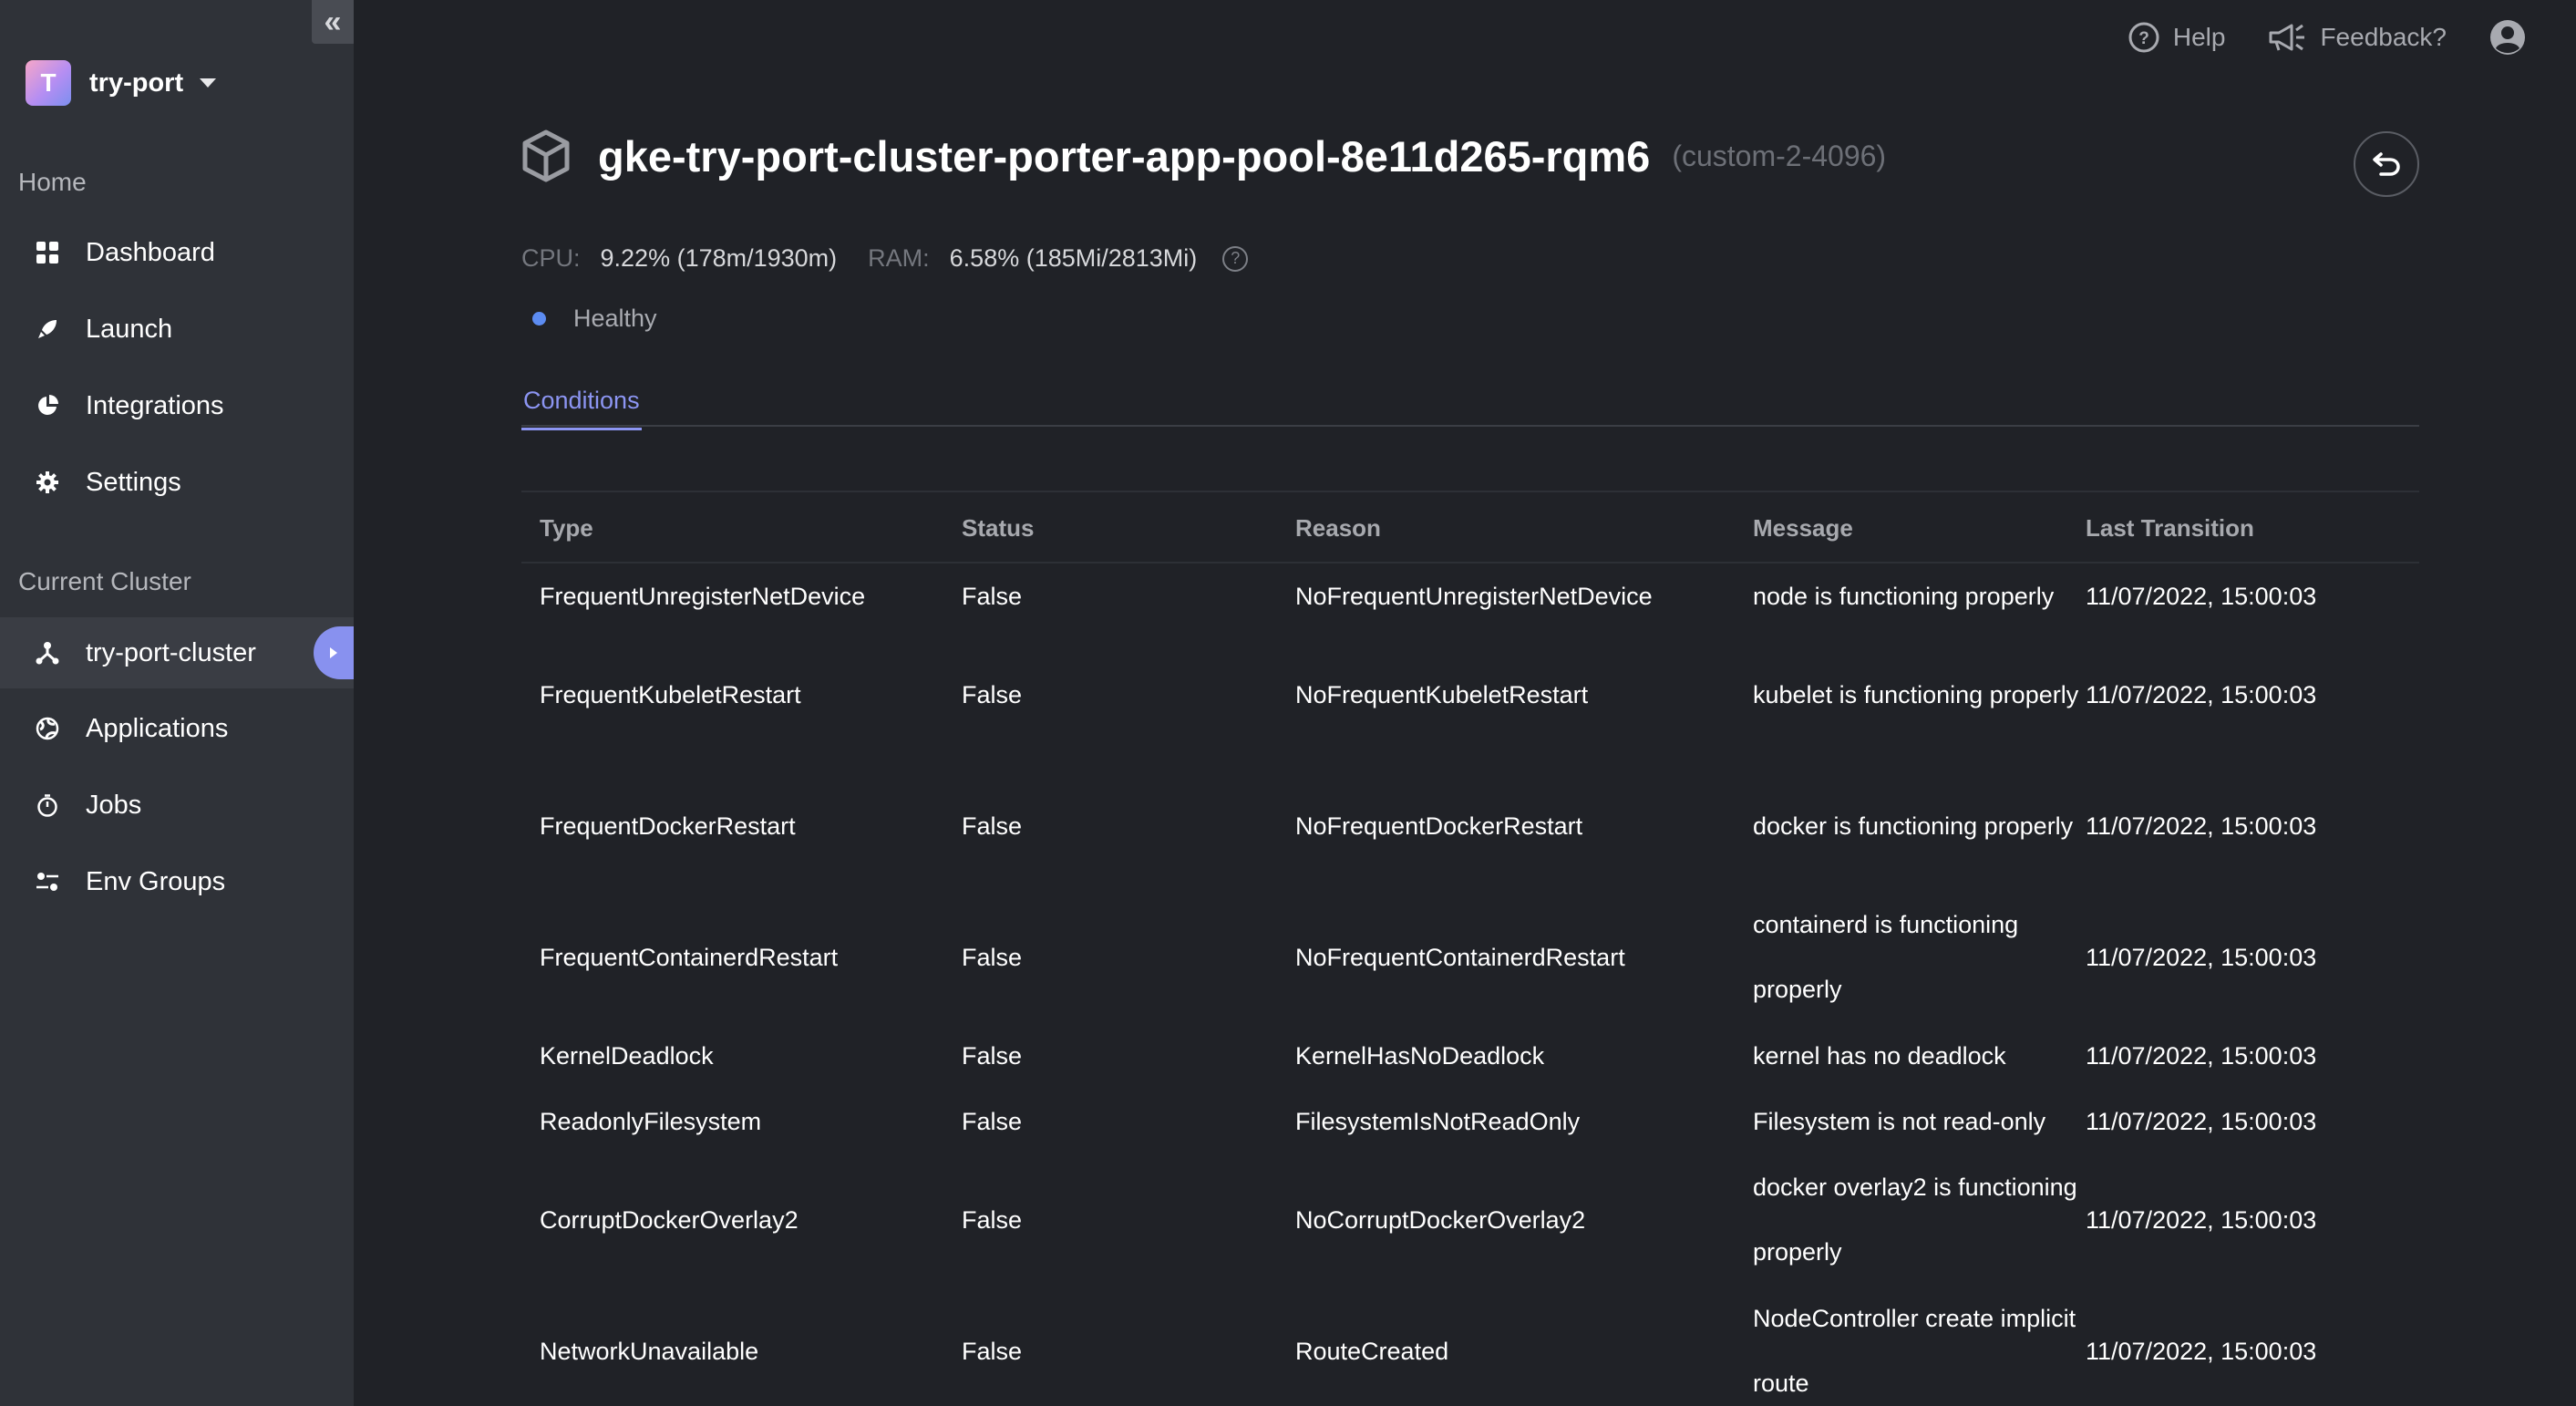  Describe the element at coordinates (177, 881) in the screenshot. I see `sidebar-item-env-groups: Env Groups` at that location.